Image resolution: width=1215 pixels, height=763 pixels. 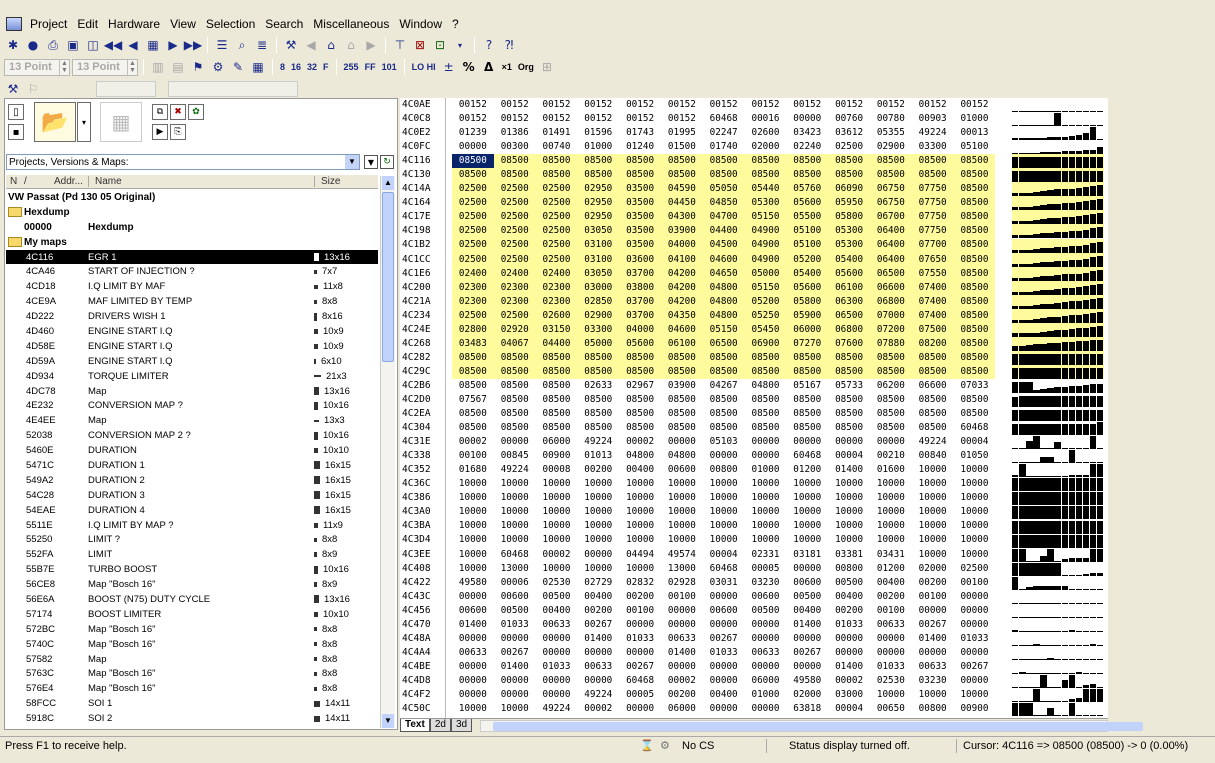 I want to click on hex-cell: 03700, so click(x=640, y=301).